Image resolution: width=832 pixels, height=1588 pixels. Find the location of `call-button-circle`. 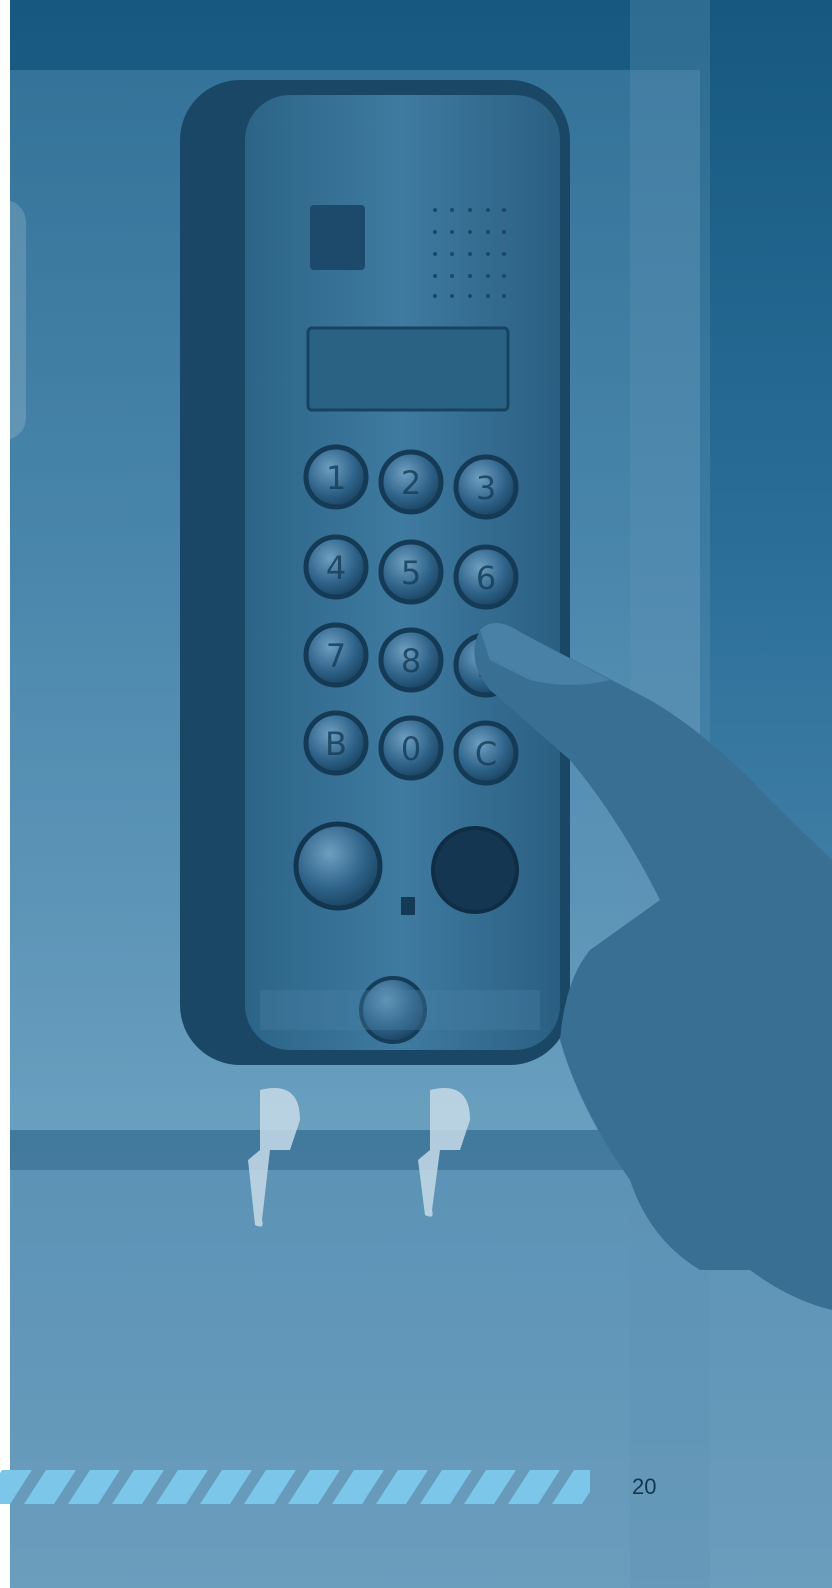

call-button-circle is located at coordinates (338, 866).